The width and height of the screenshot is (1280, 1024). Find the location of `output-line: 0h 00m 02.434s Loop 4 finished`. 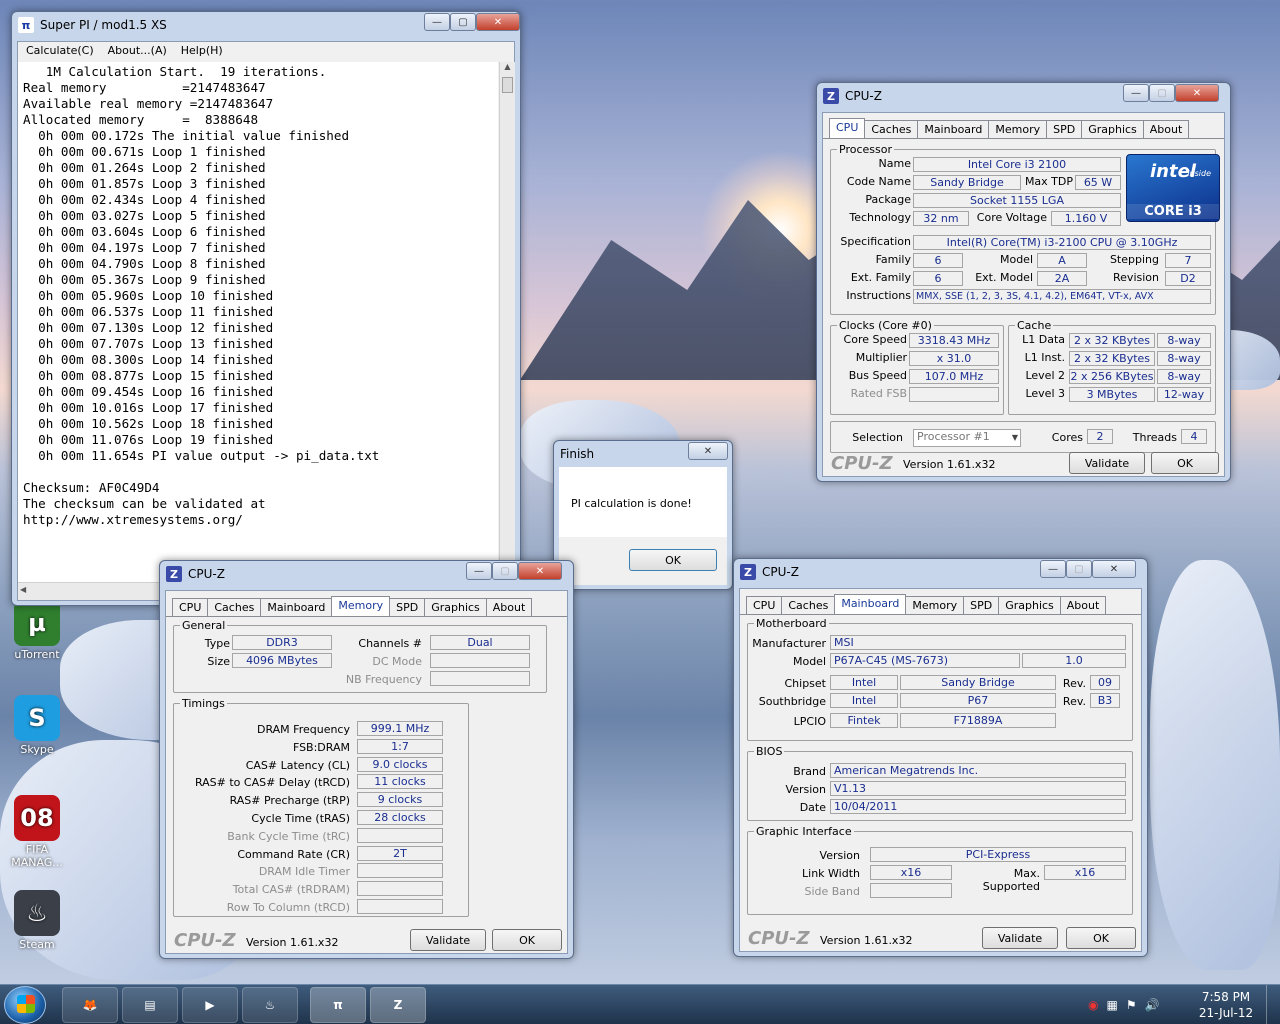

output-line: 0h 00m 02.434s Loop 4 finished is located at coordinates (144, 199).